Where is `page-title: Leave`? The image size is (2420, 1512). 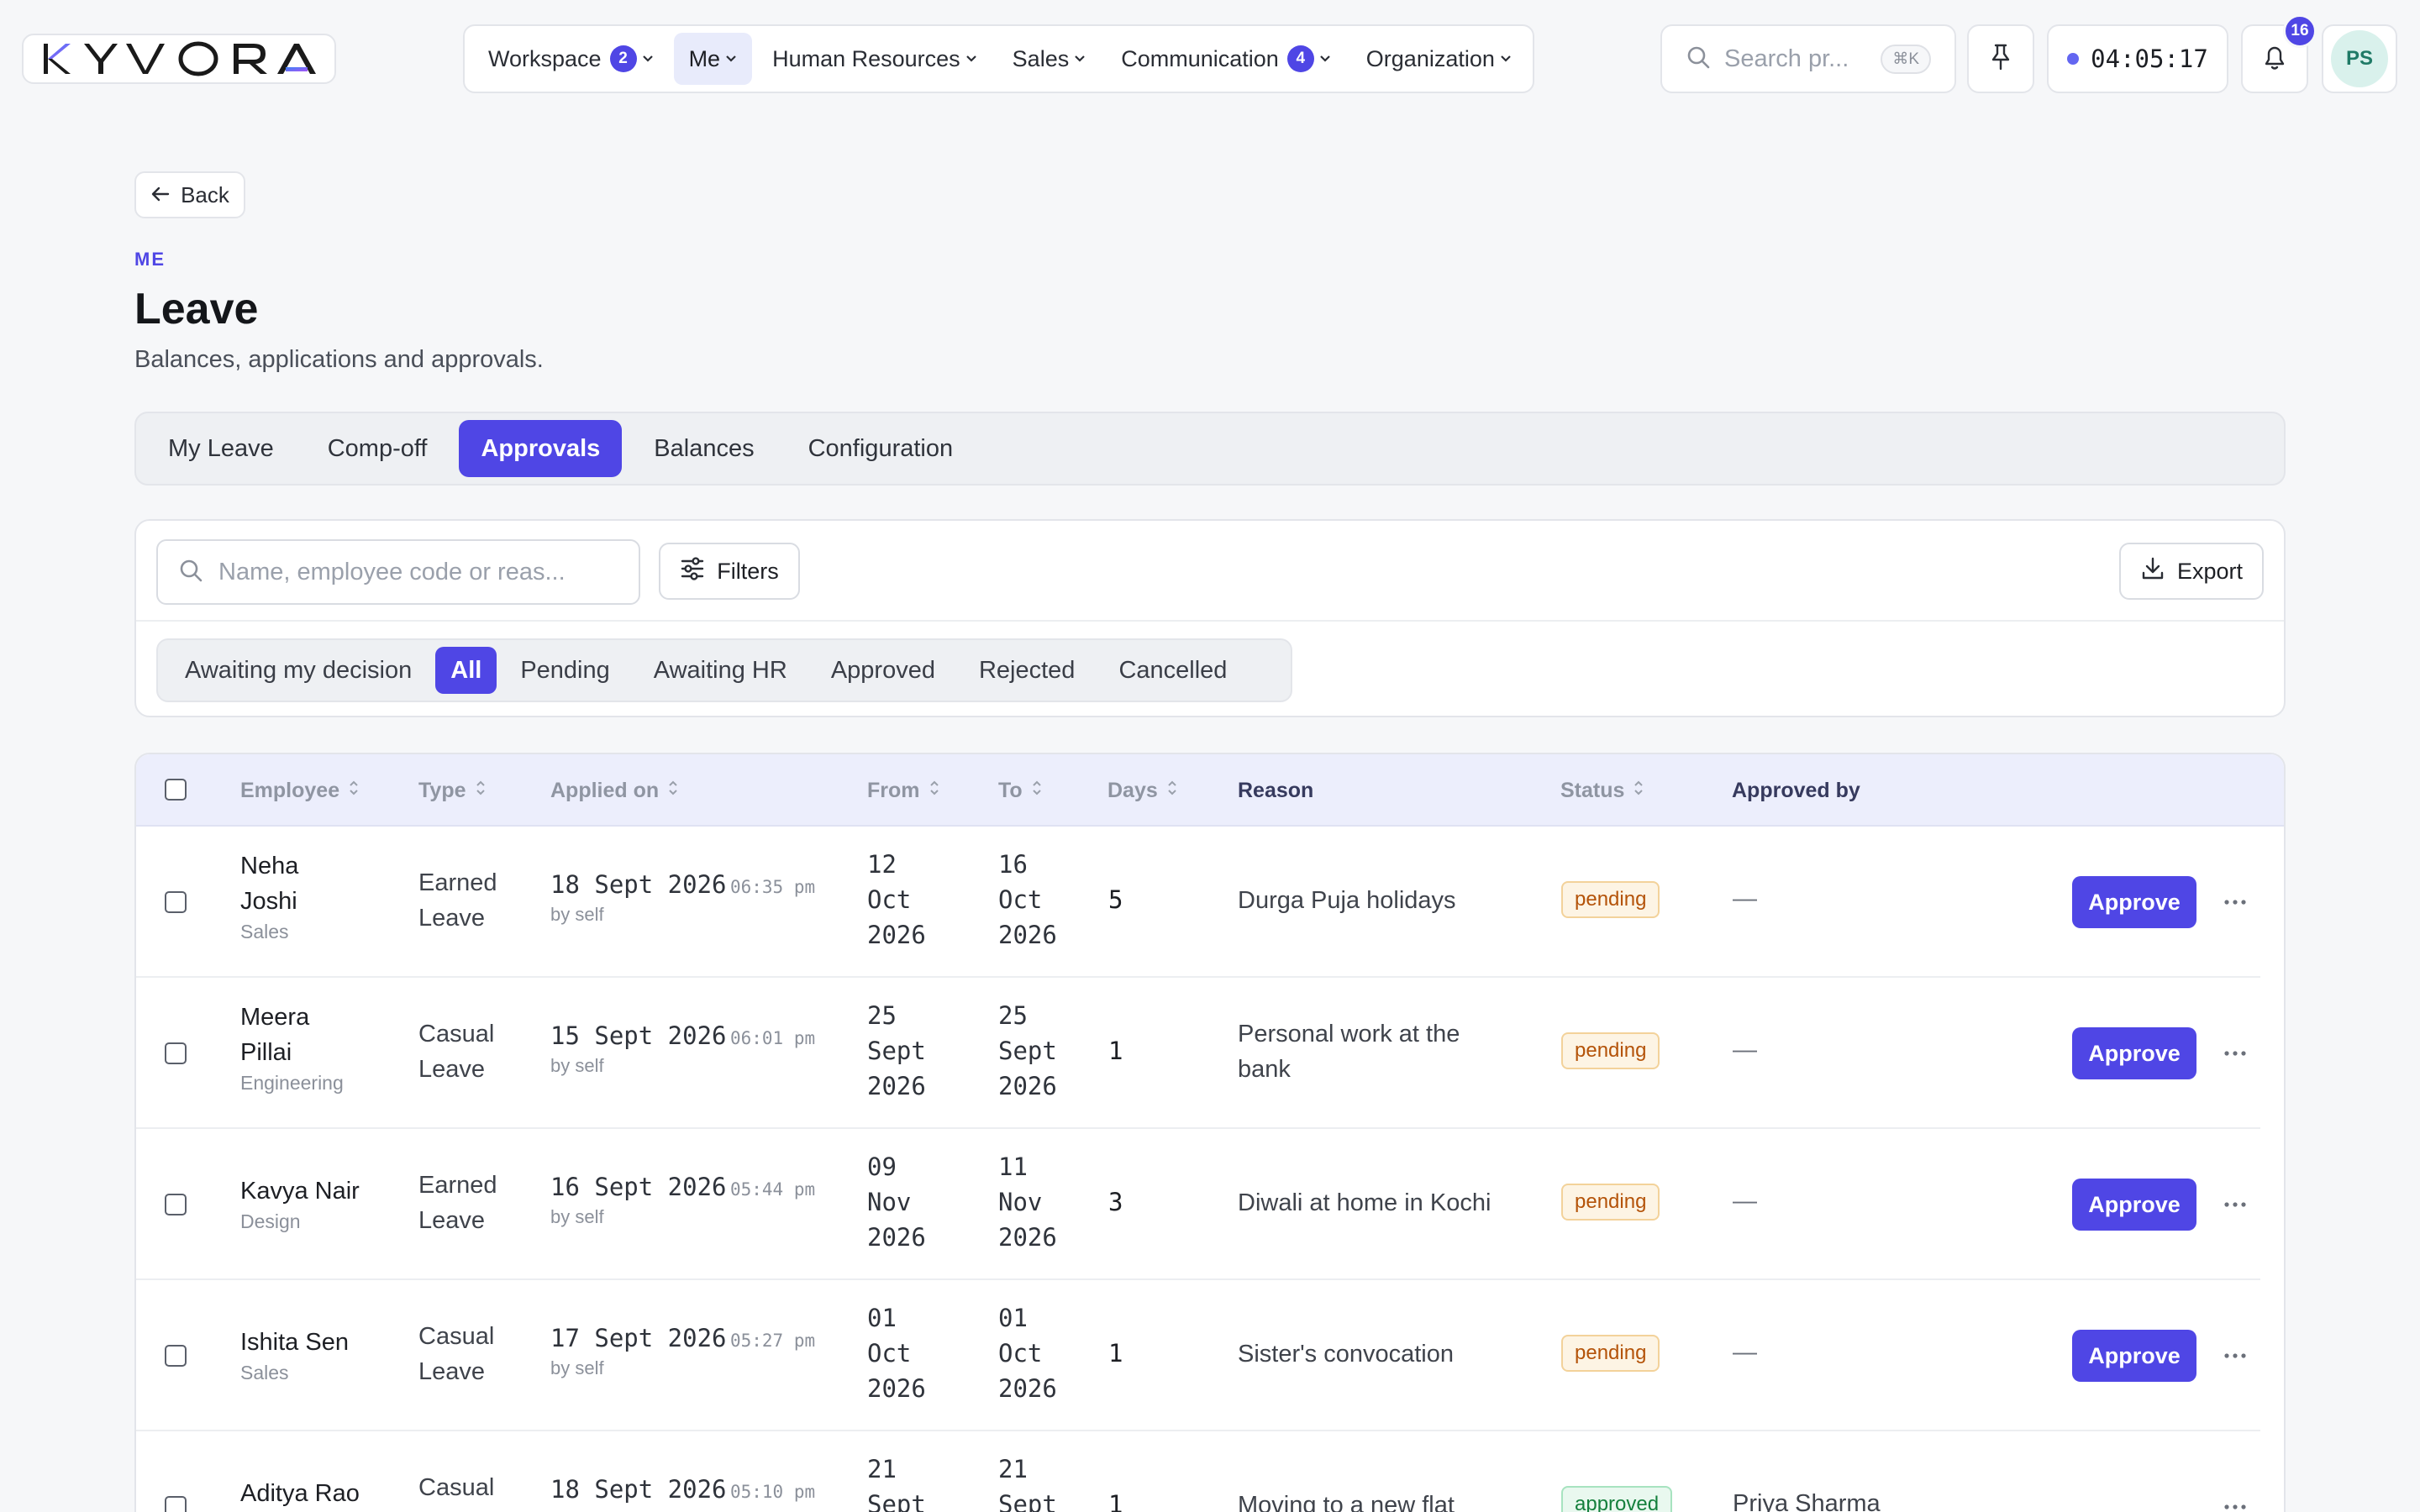 page-title: Leave is located at coordinates (196, 309).